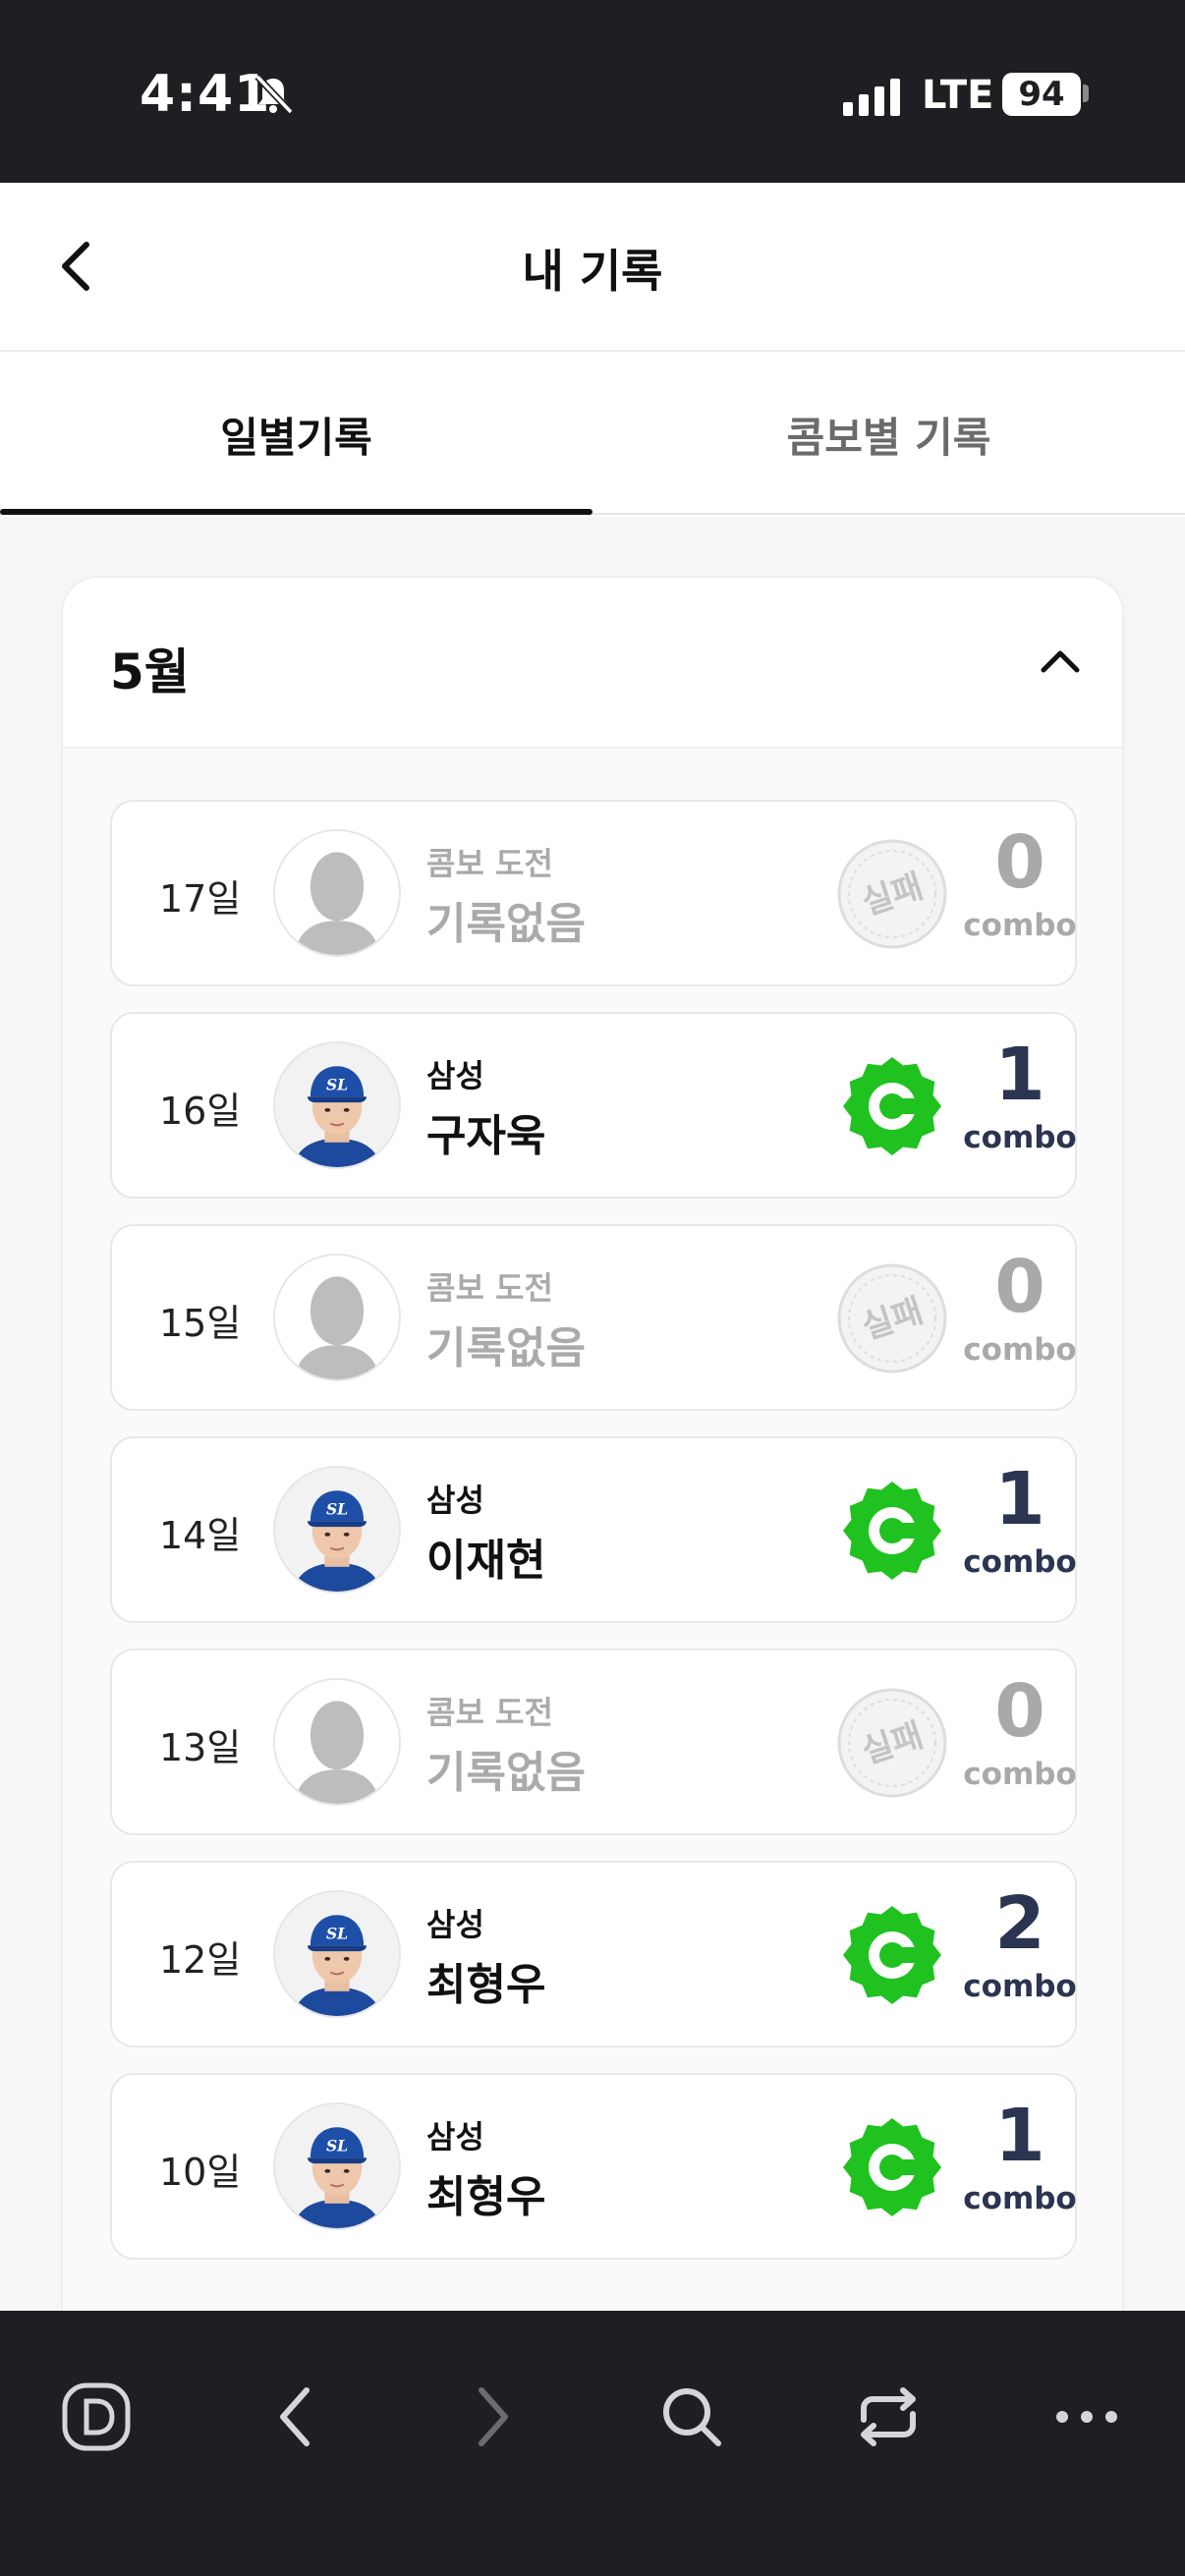 This screenshot has height=2576, width=1185. What do you see at coordinates (594, 2166) in the screenshot?
I see `record-row: 10일 SL 삼성최형우 1 combo` at bounding box center [594, 2166].